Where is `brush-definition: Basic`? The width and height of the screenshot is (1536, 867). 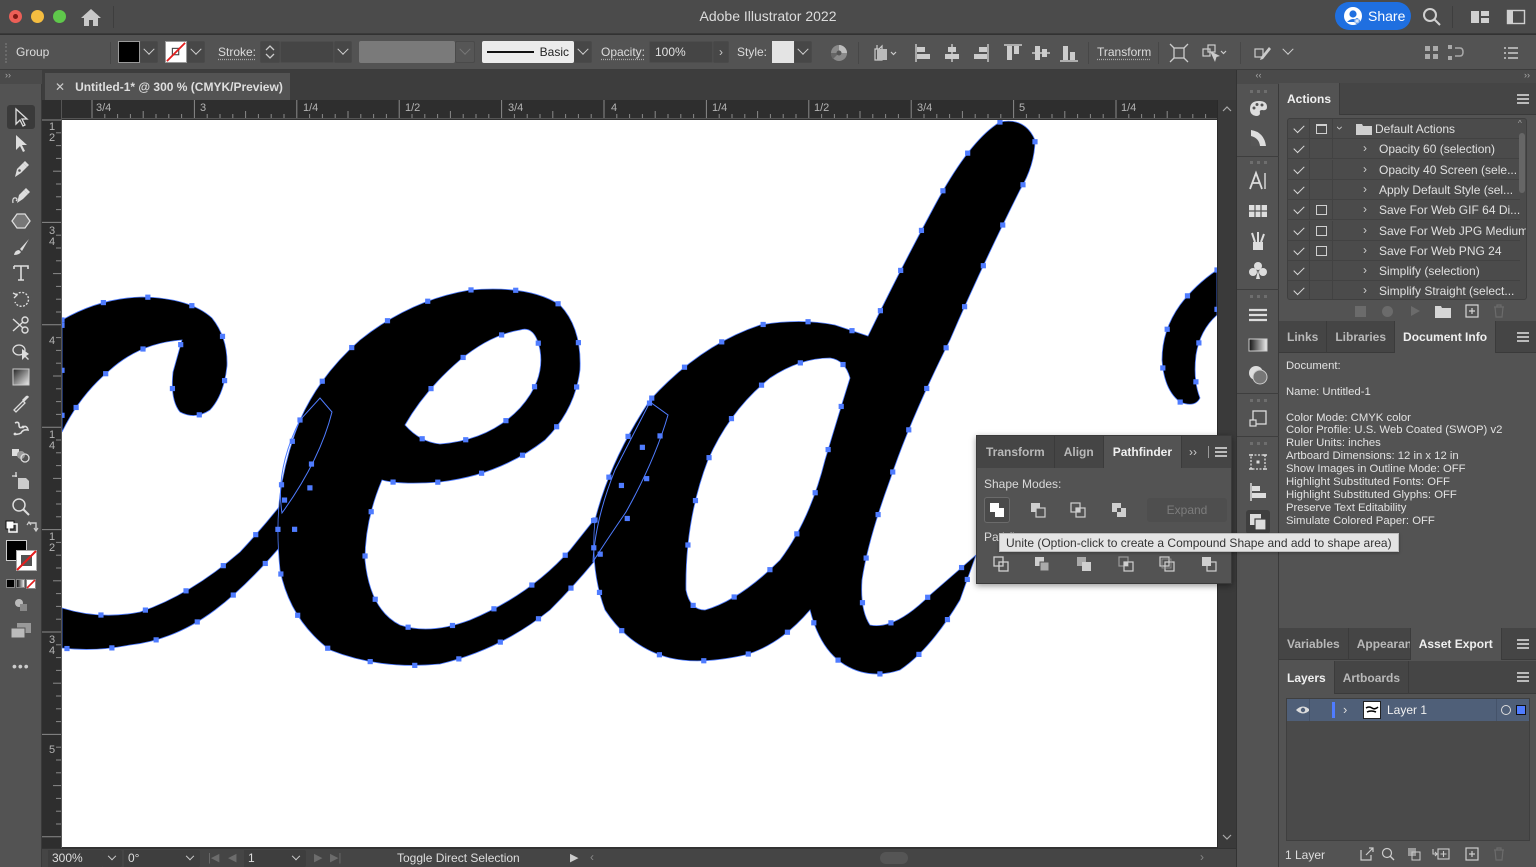
brush-definition: Basic is located at coordinates (528, 52).